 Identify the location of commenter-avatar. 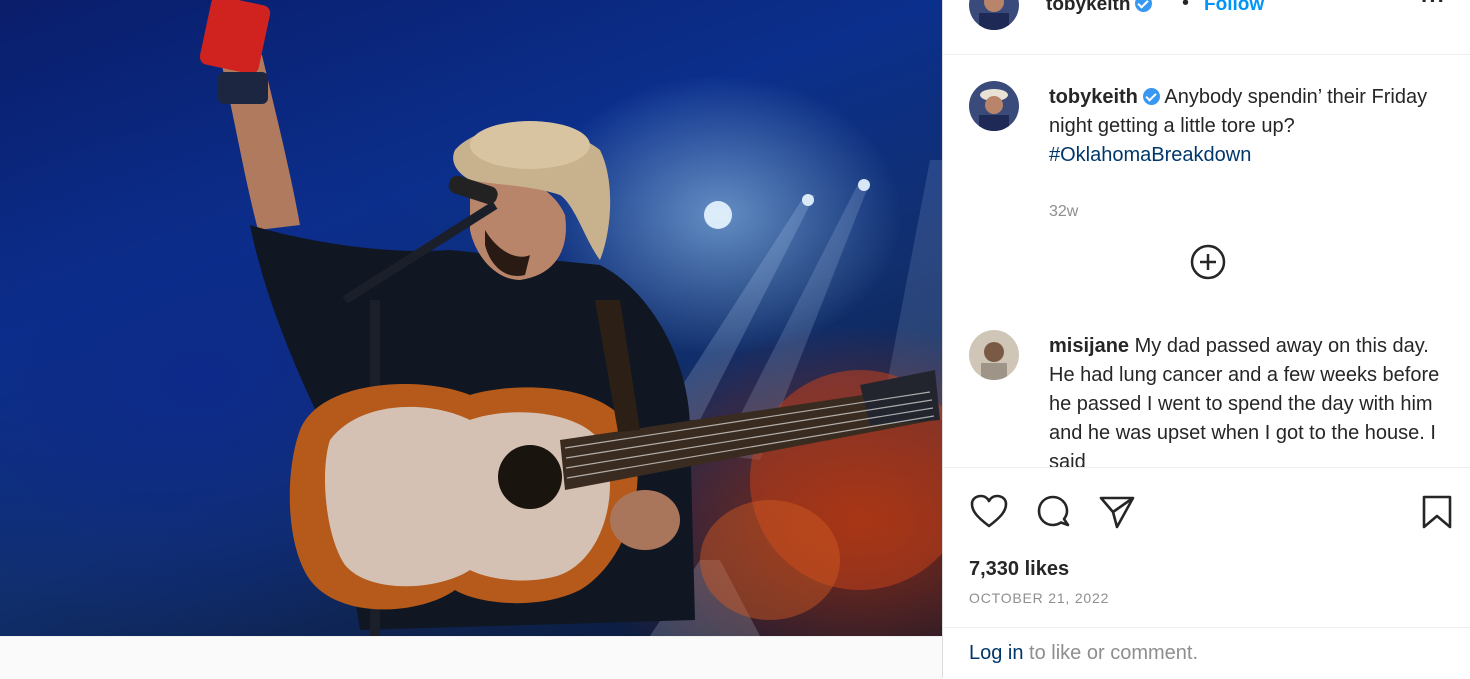
(994, 355).